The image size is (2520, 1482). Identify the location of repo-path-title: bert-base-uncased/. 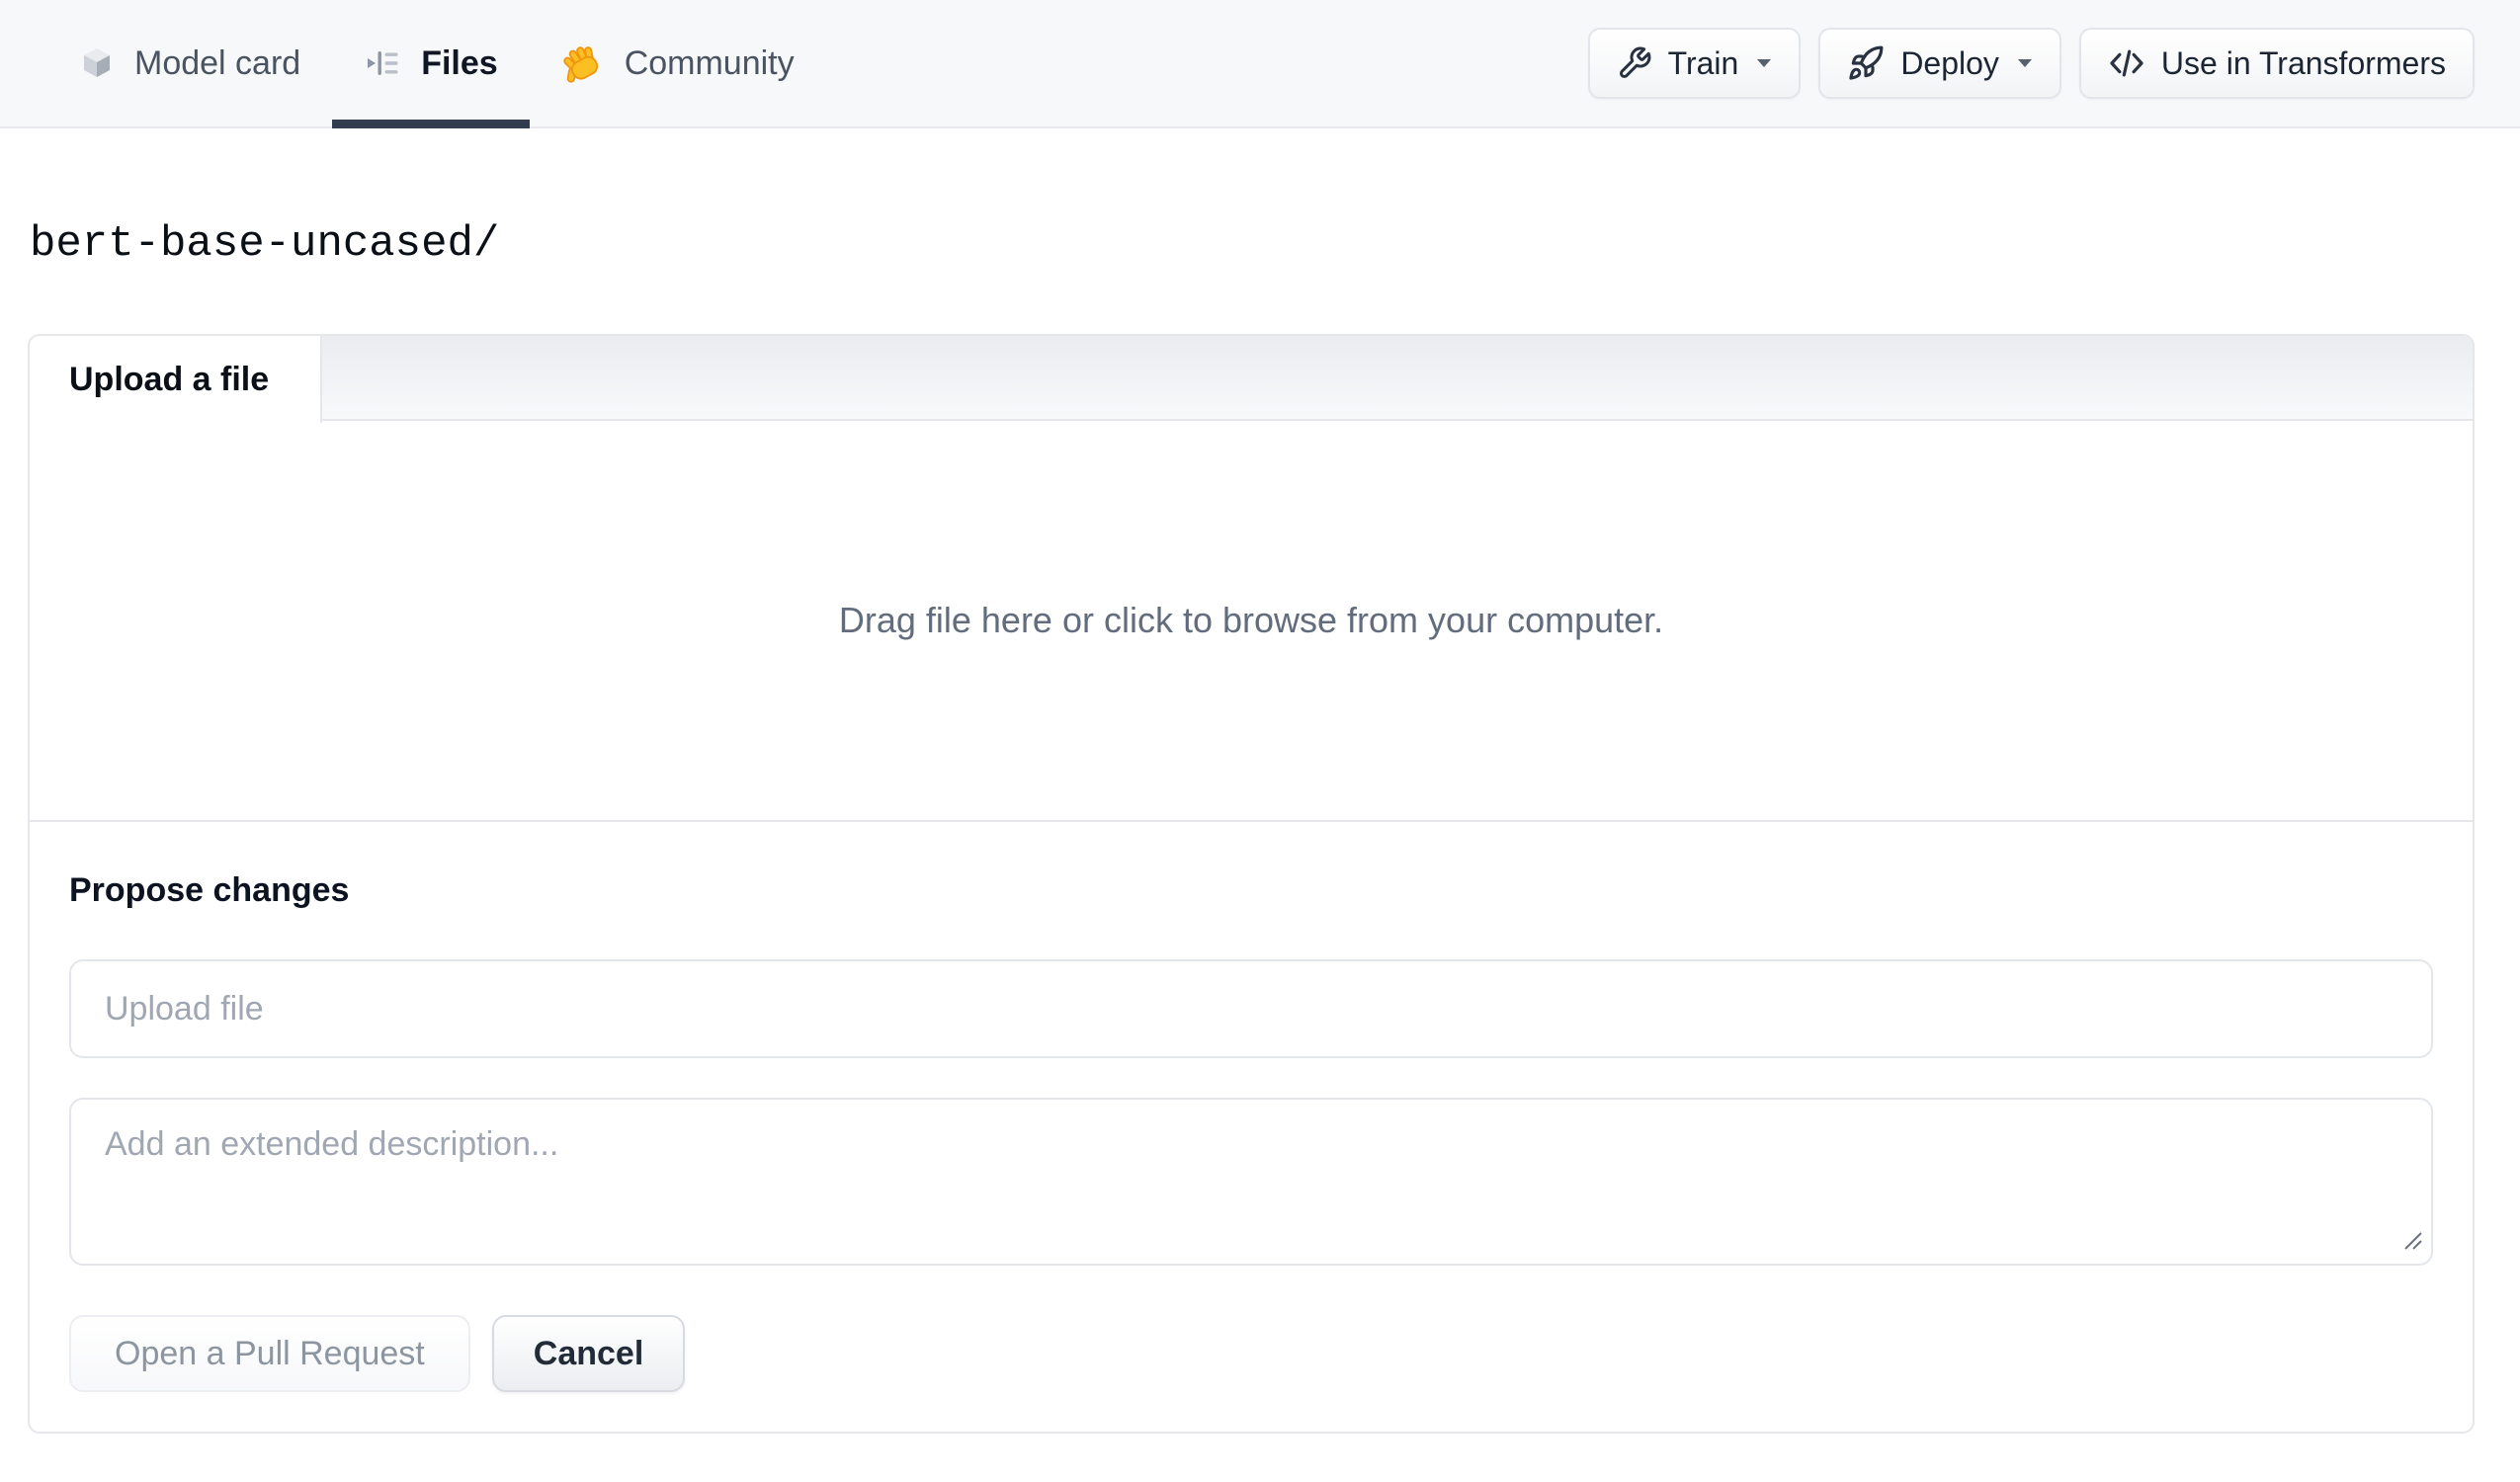
(265, 244).